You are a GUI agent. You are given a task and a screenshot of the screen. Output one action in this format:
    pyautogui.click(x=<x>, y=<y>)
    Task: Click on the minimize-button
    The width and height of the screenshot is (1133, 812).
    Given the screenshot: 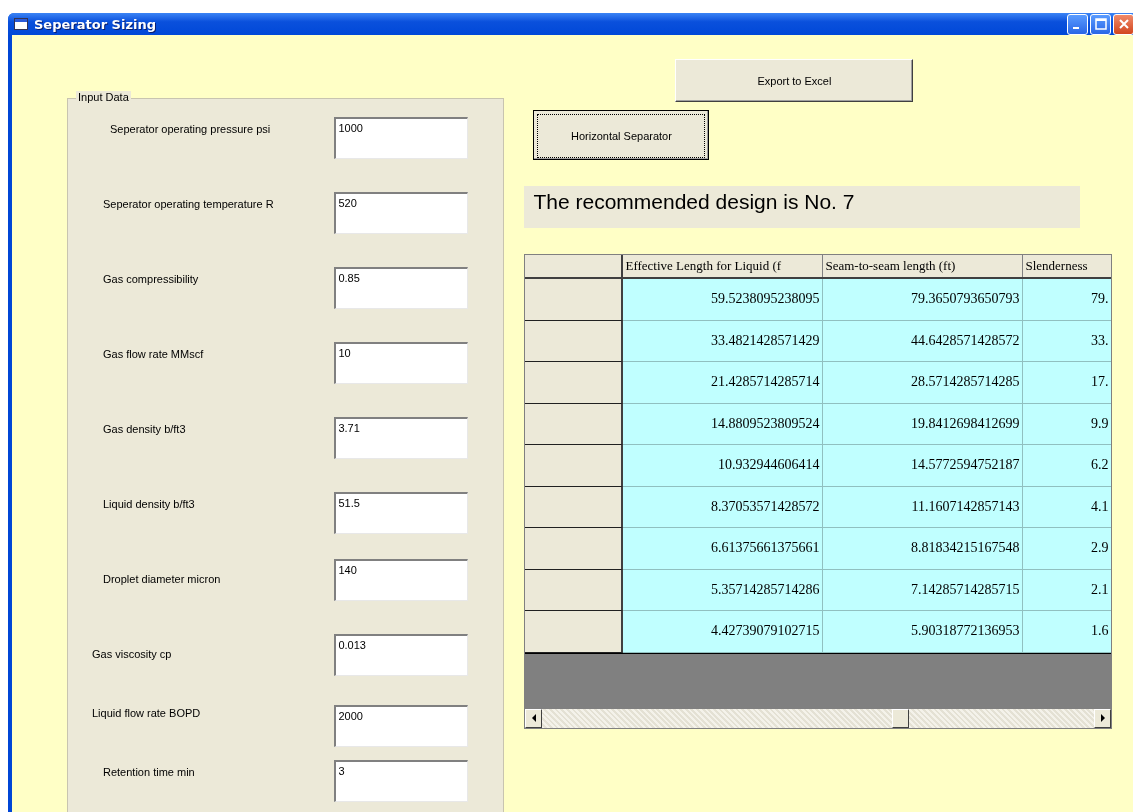 What is the action you would take?
    pyautogui.click(x=1077, y=24)
    